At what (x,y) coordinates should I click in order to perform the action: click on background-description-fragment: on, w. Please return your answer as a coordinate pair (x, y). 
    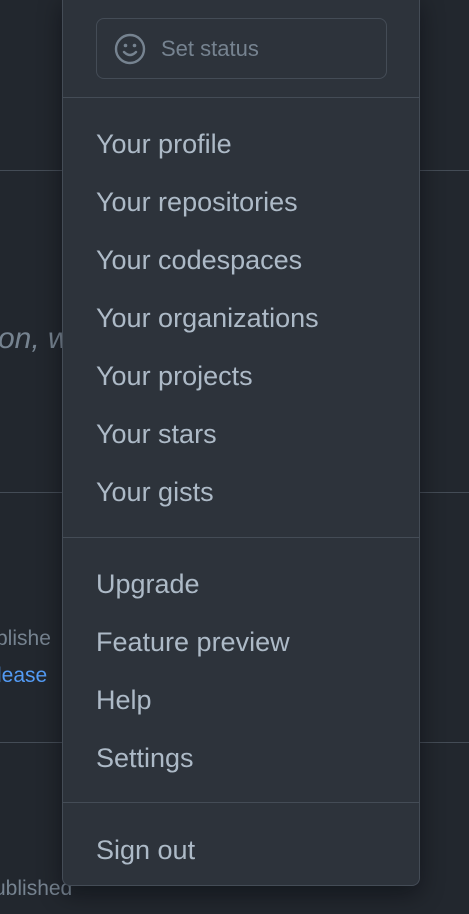
    Looking at the image, I should click on (35, 338).